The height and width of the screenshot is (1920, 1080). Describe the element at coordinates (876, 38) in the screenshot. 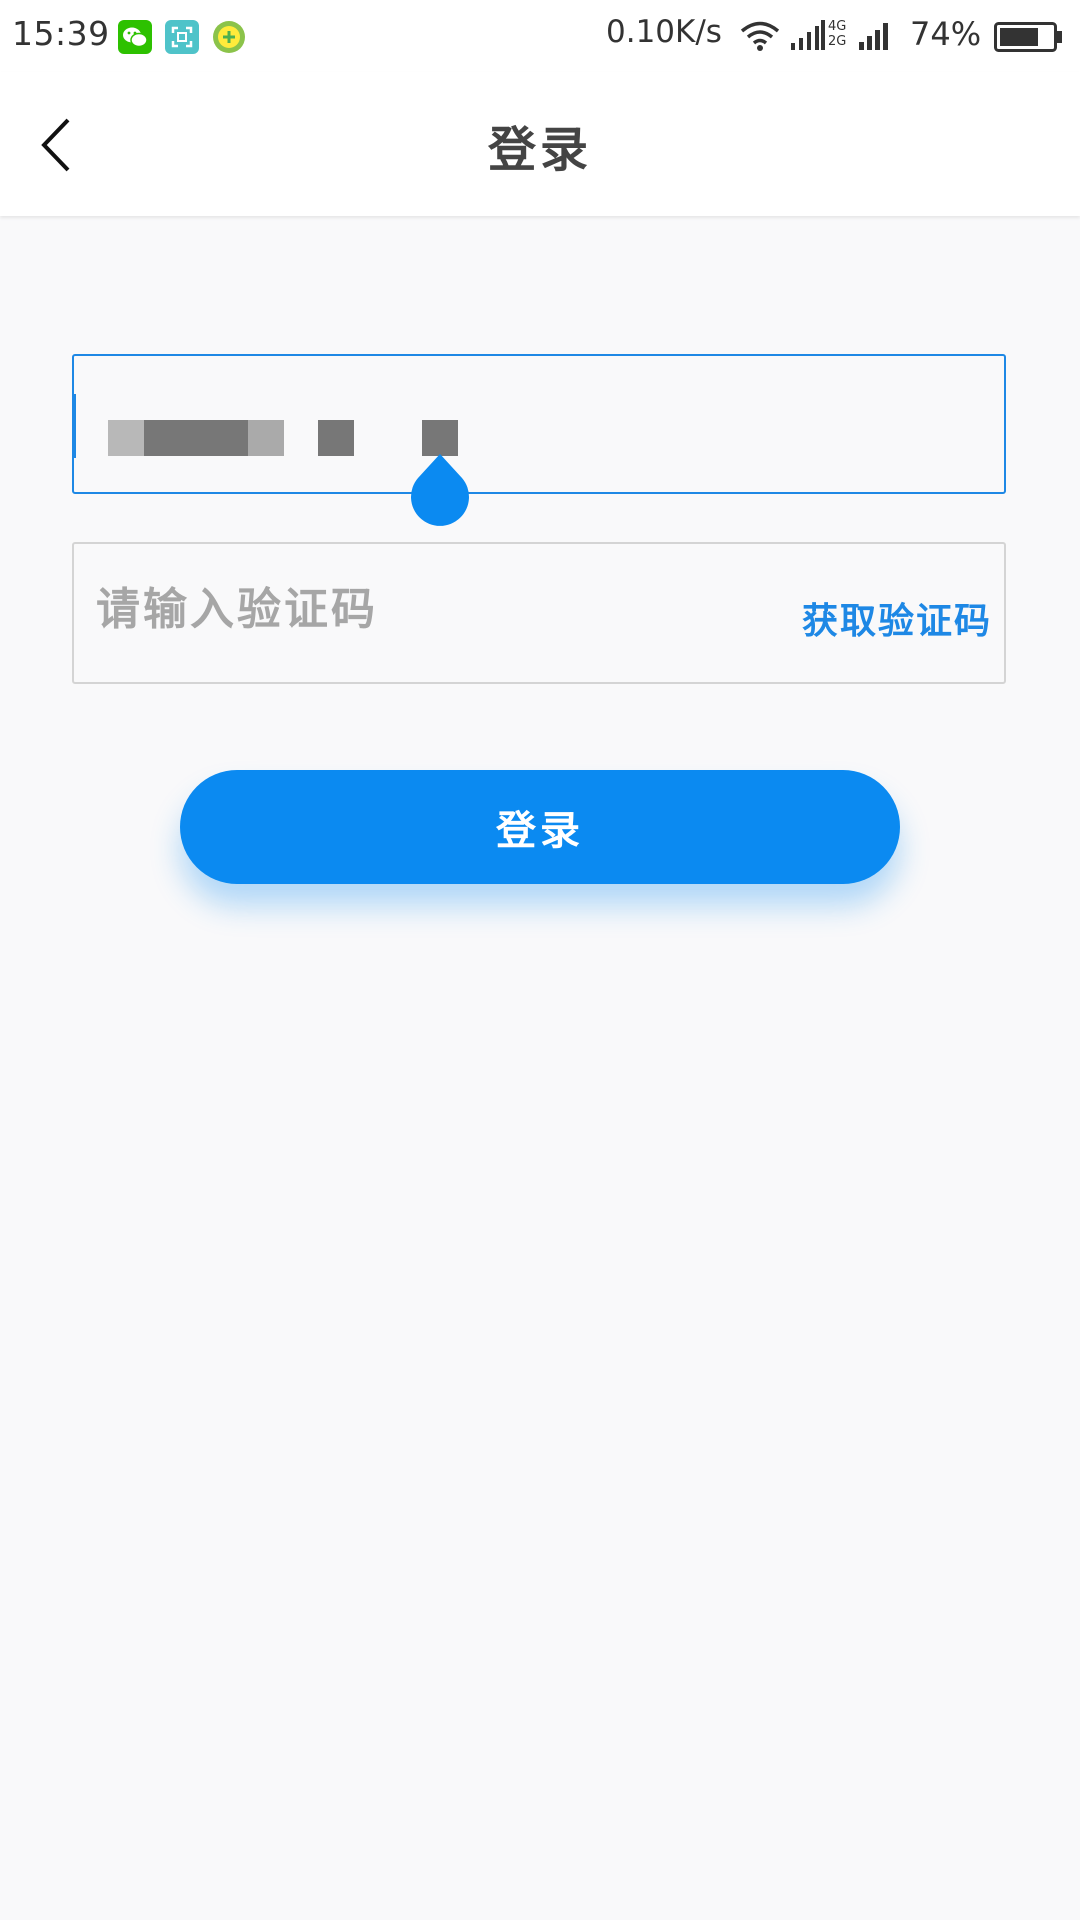

I see `signal-icon-secondary` at that location.